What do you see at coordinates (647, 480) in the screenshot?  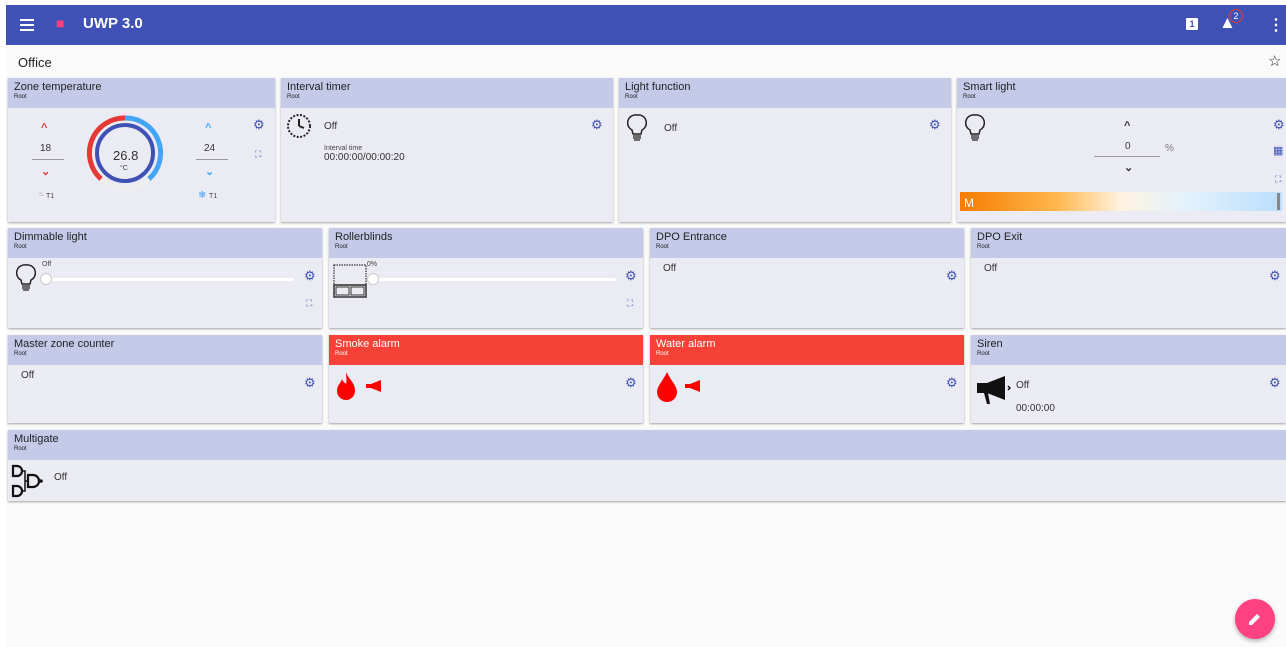 I see `card-body: Off` at bounding box center [647, 480].